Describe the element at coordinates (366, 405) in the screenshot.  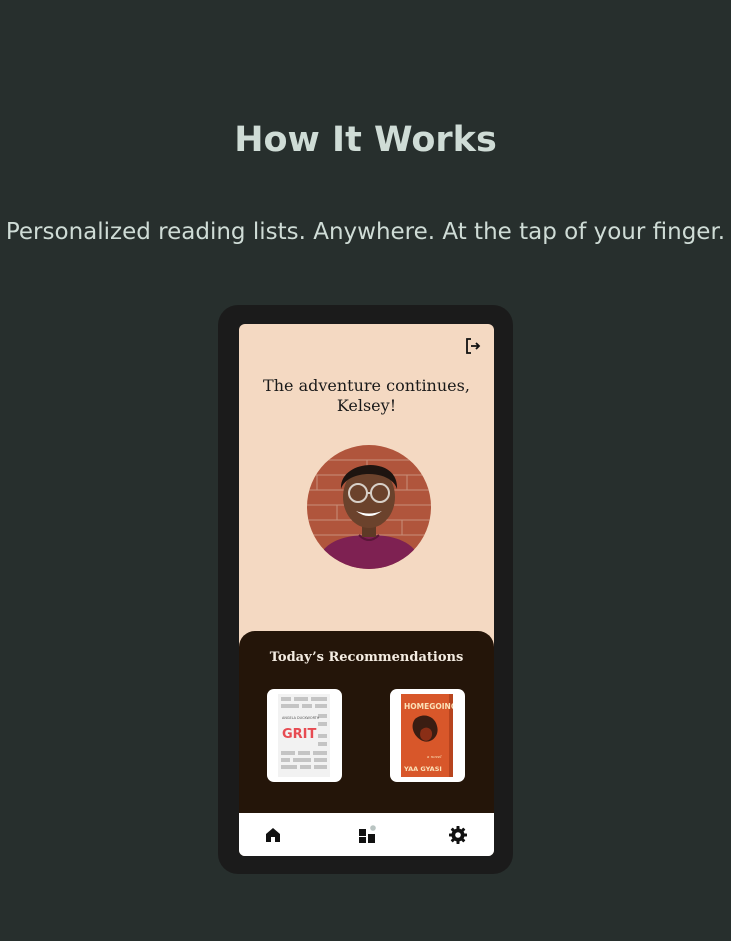
I see `greeting-name: Kelsey!` at that location.